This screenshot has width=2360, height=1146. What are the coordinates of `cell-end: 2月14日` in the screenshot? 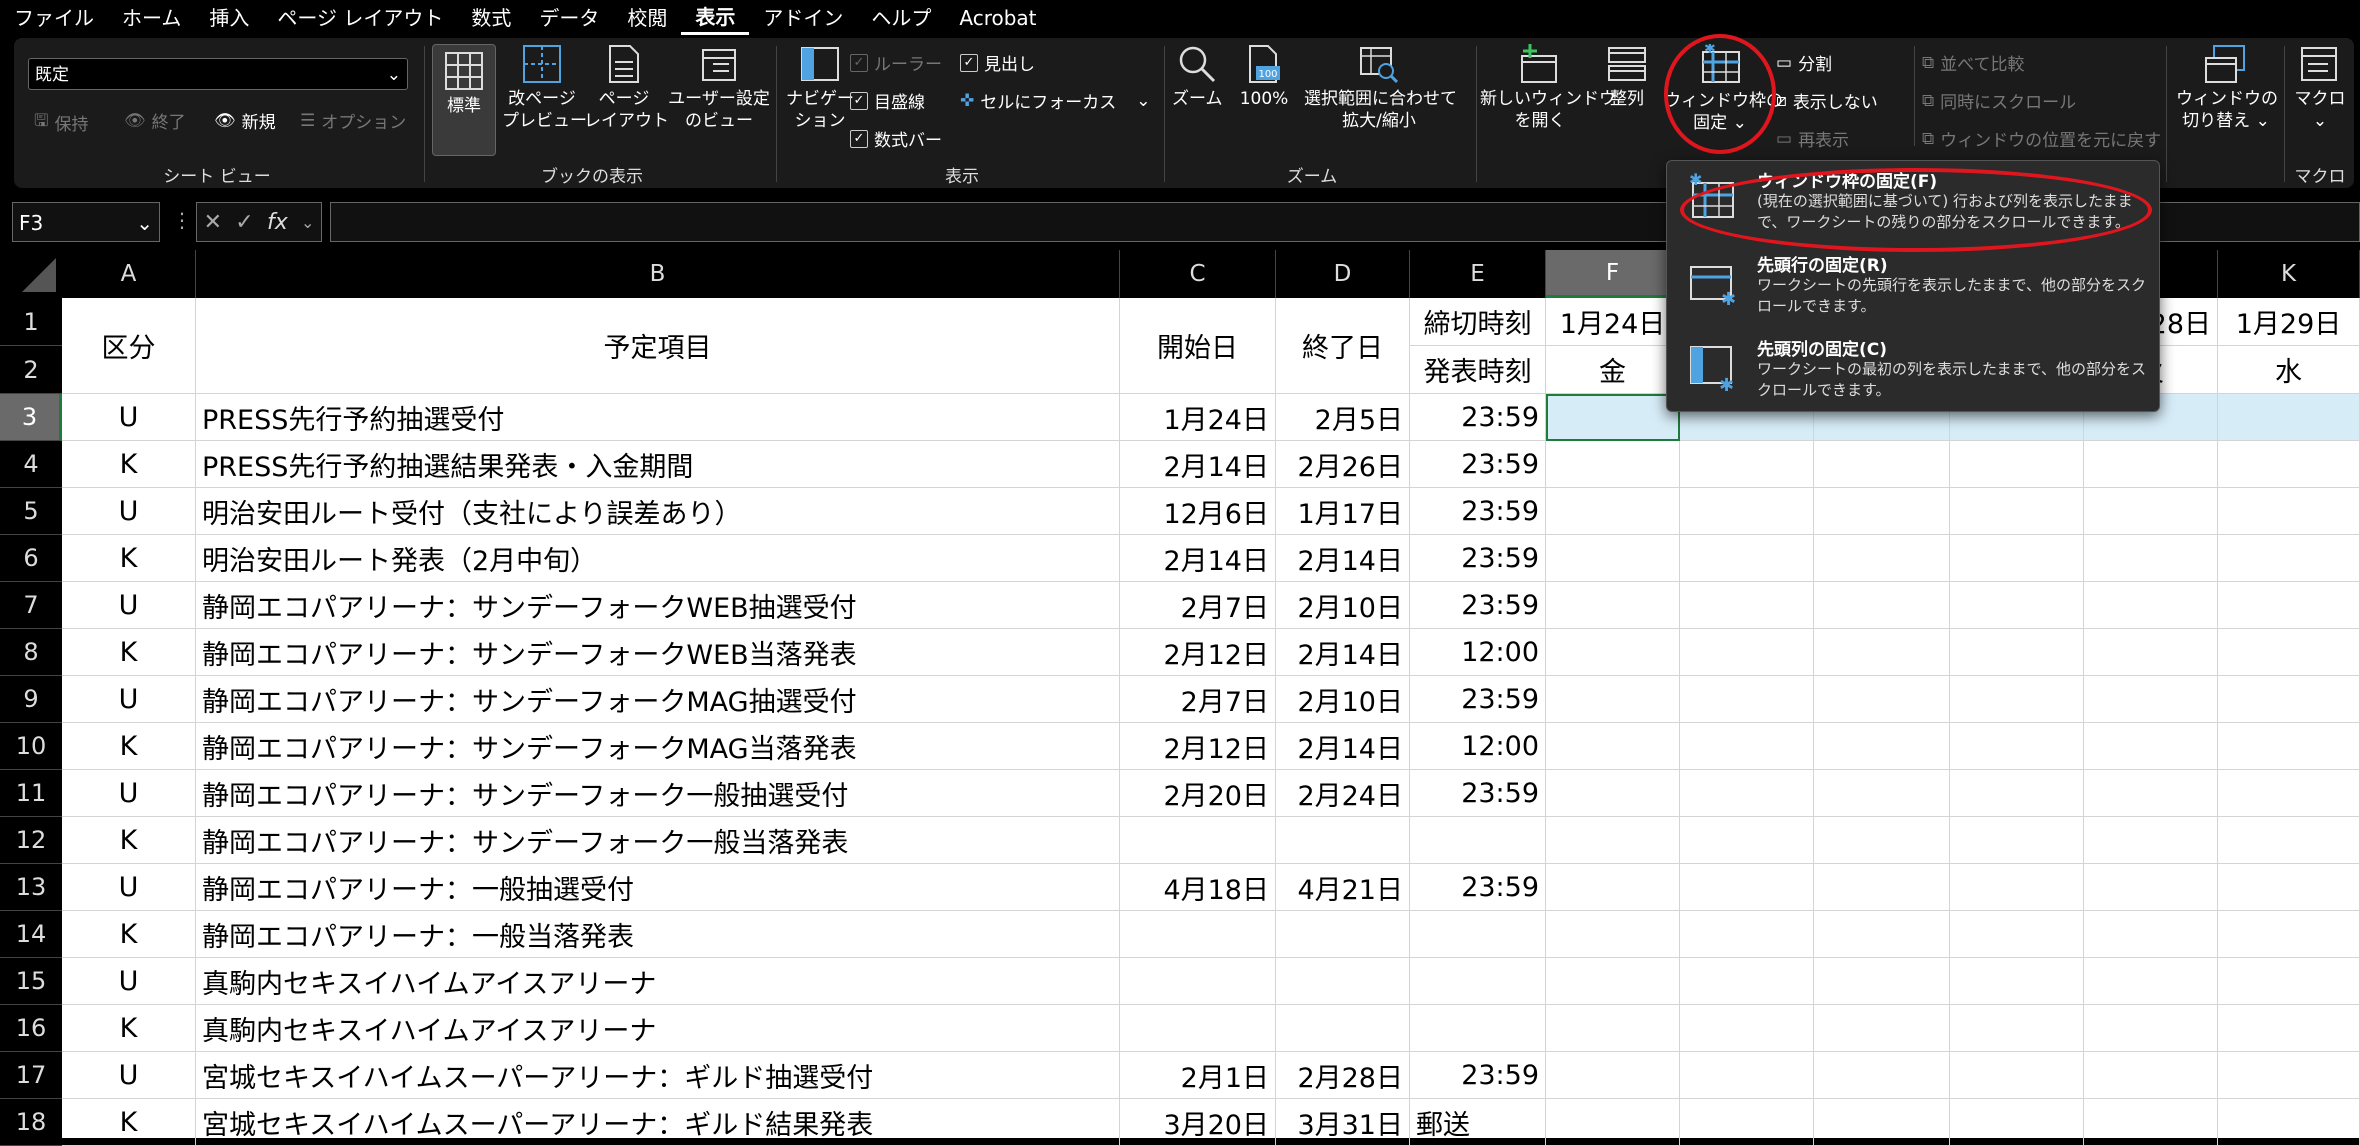 It's located at (1343, 558).